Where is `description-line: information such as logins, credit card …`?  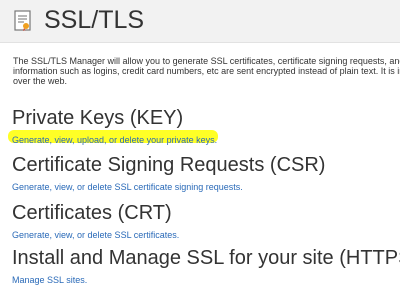 description-line: information such as logins, credit card … is located at coordinates (206, 71).